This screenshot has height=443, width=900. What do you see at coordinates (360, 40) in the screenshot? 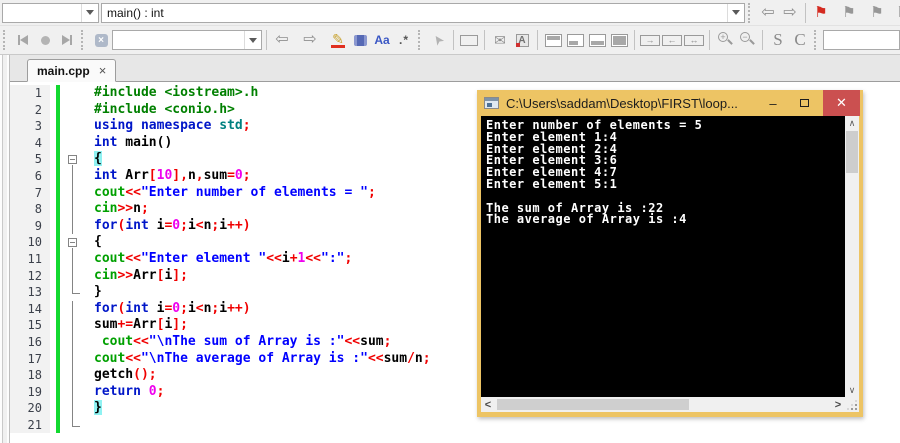
I see `select-to-match-button` at bounding box center [360, 40].